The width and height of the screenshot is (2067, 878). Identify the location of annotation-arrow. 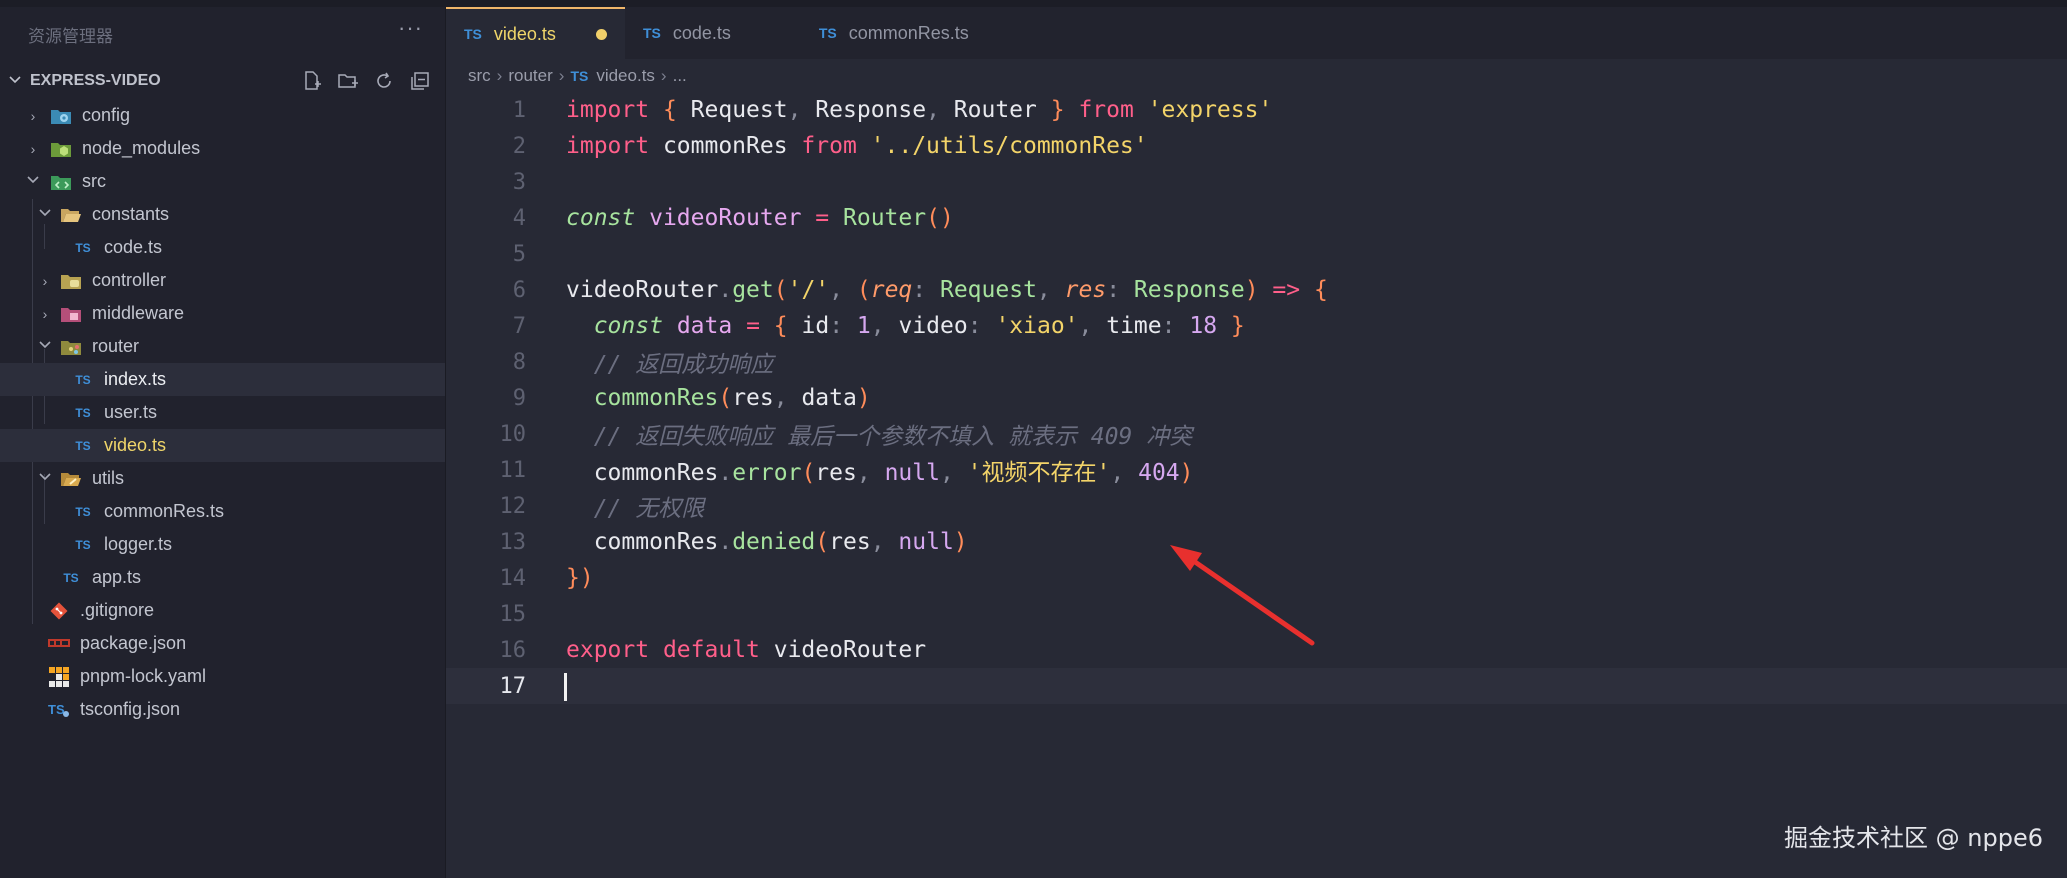
(1242, 595).